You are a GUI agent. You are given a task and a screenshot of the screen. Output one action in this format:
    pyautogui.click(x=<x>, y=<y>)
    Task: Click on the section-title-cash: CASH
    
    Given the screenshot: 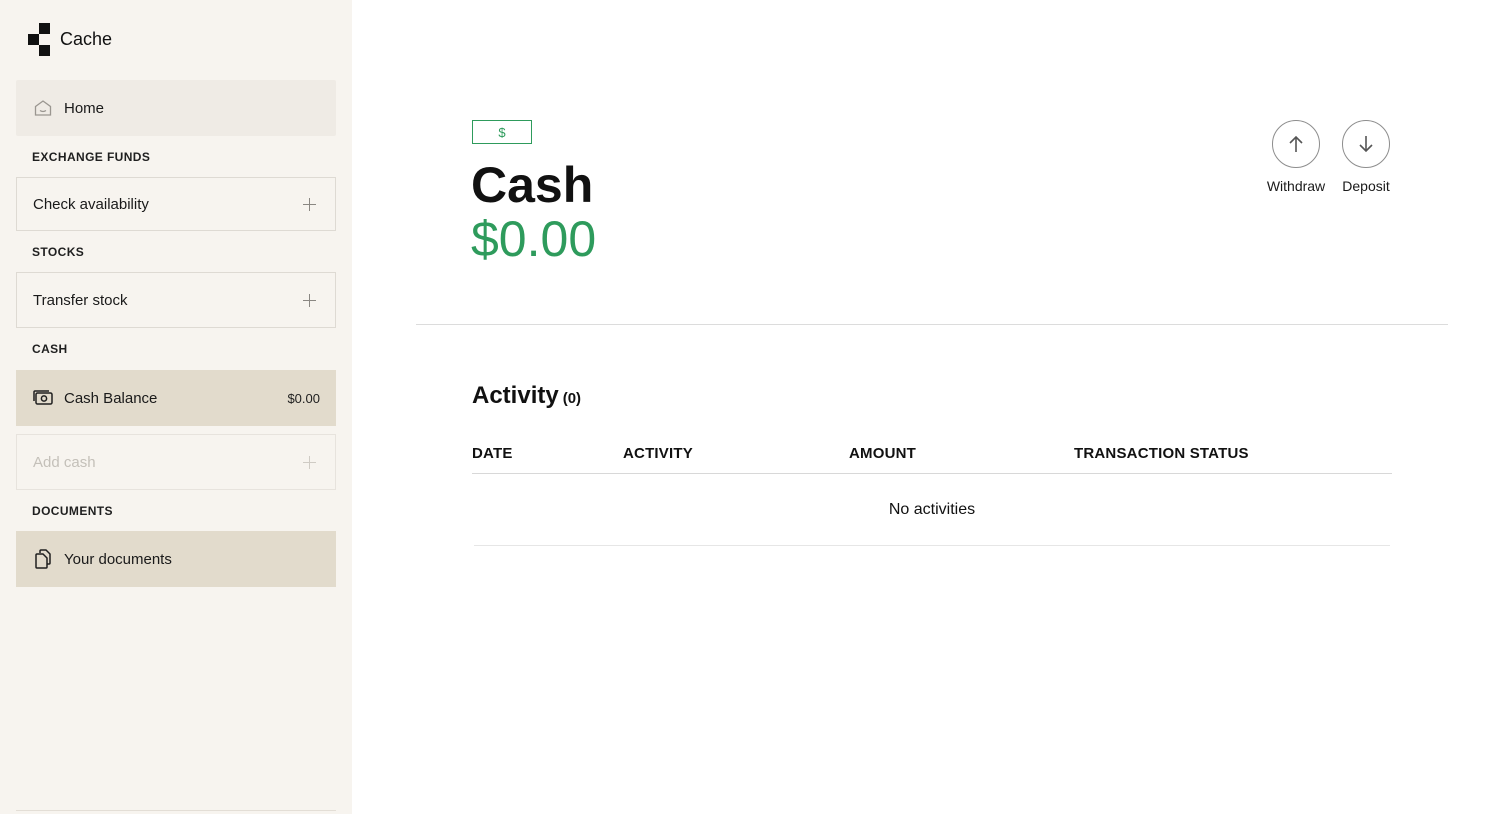 What is the action you would take?
    pyautogui.click(x=50, y=349)
    